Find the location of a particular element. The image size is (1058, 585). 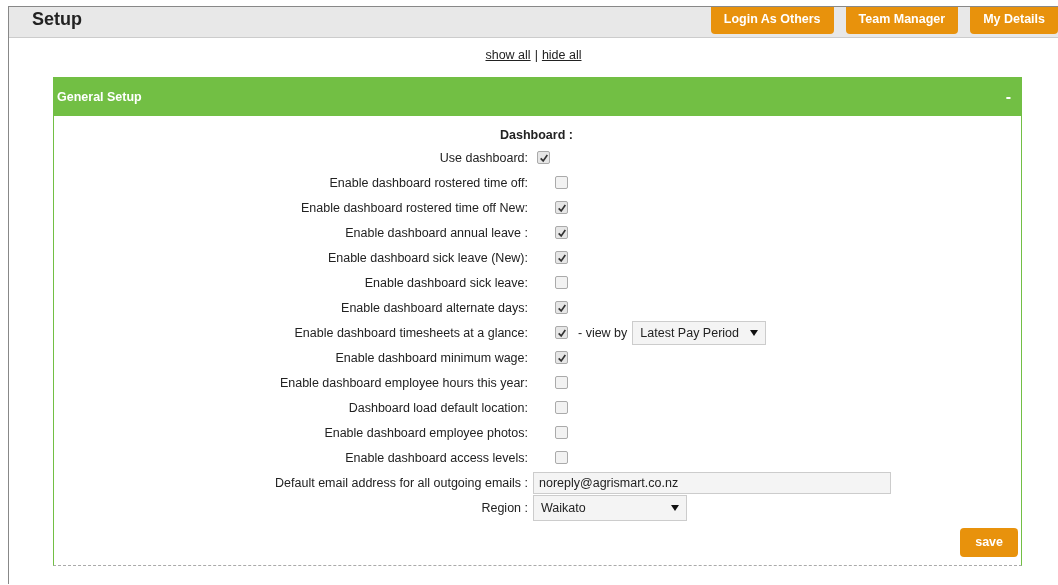

panel-header: General Setup - is located at coordinates (537, 96).